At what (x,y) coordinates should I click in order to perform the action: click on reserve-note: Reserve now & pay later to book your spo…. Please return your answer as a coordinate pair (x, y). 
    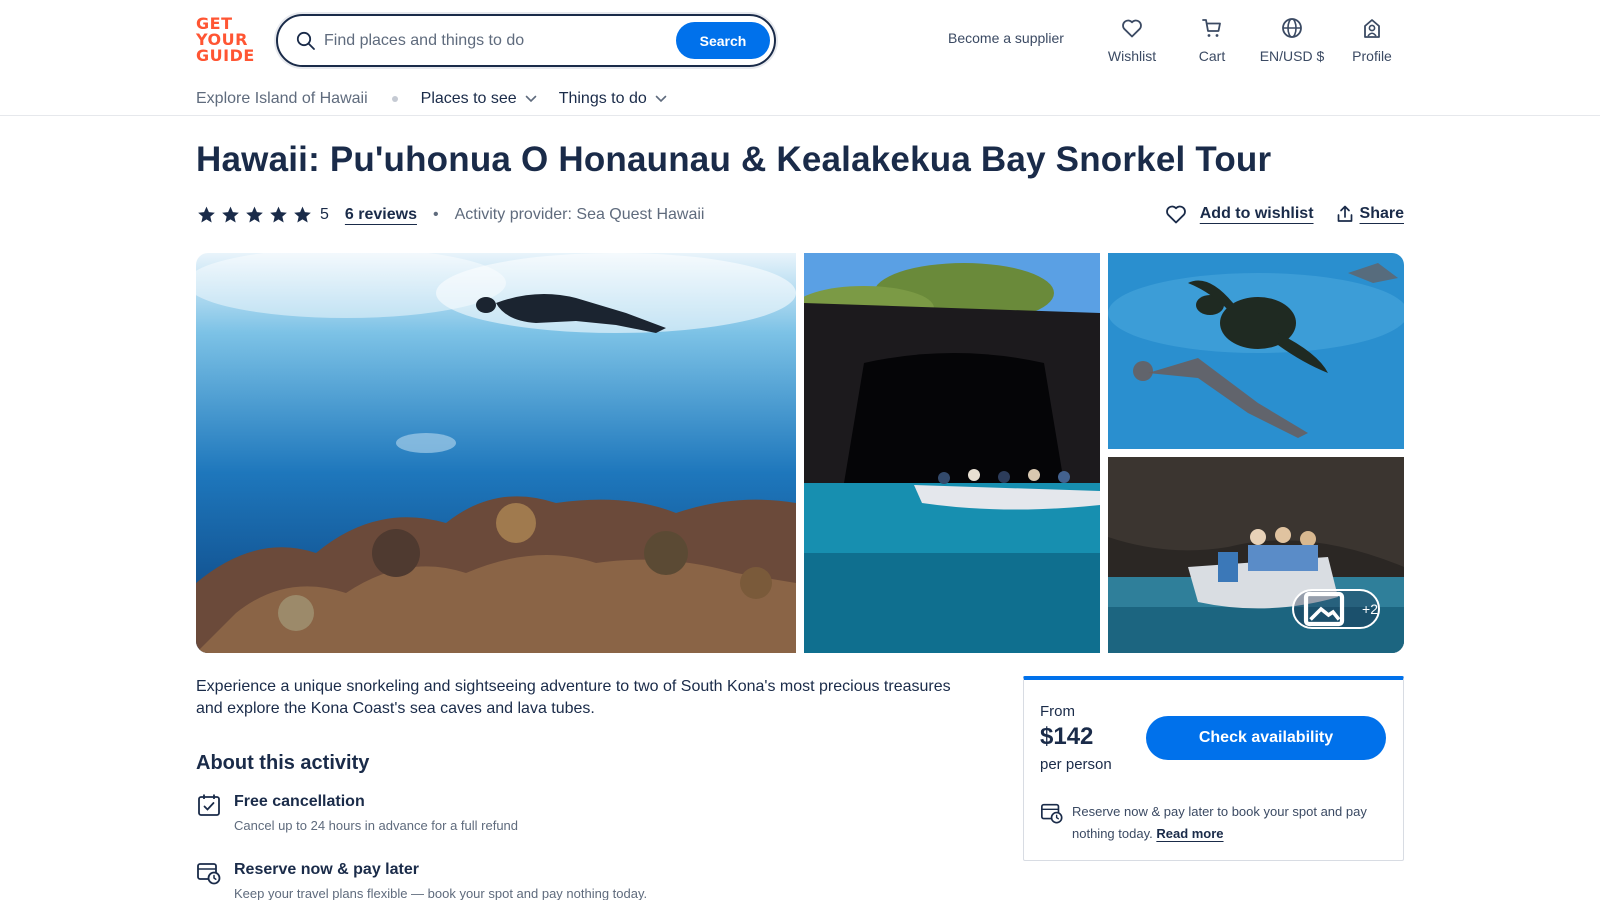
    Looking at the image, I should click on (1215, 823).